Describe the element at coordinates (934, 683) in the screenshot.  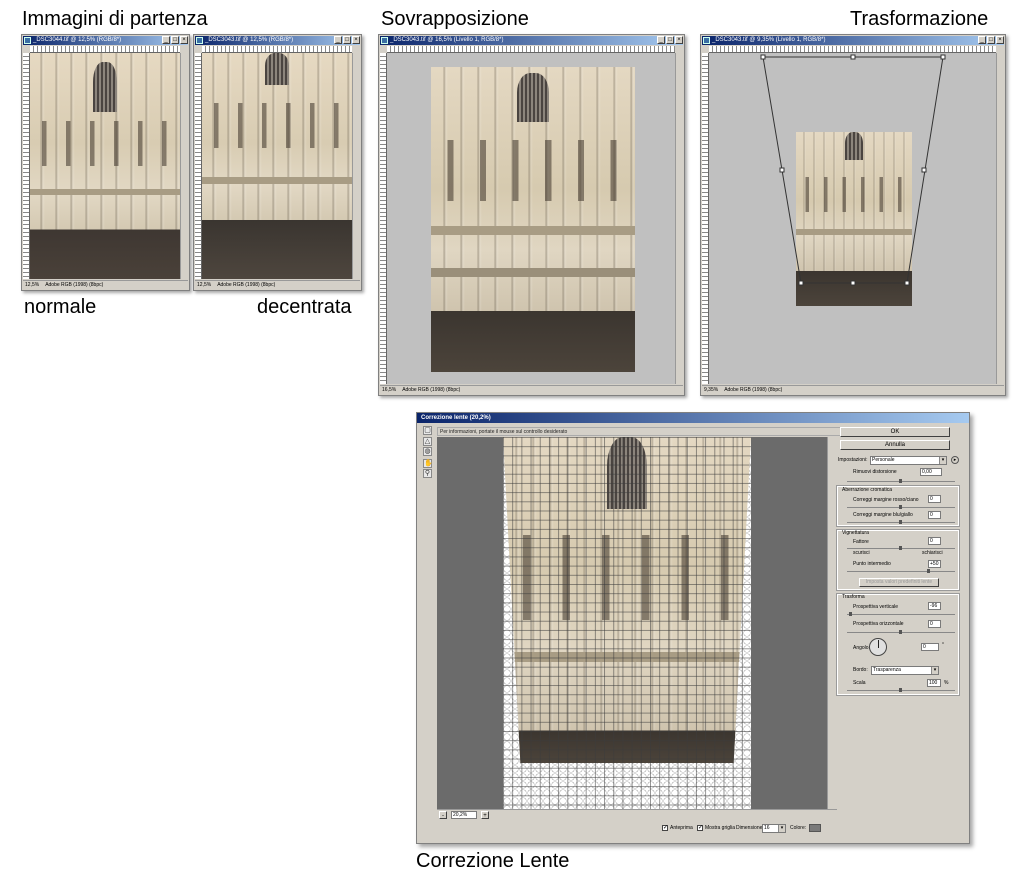
I see `scale-field: 100` at that location.